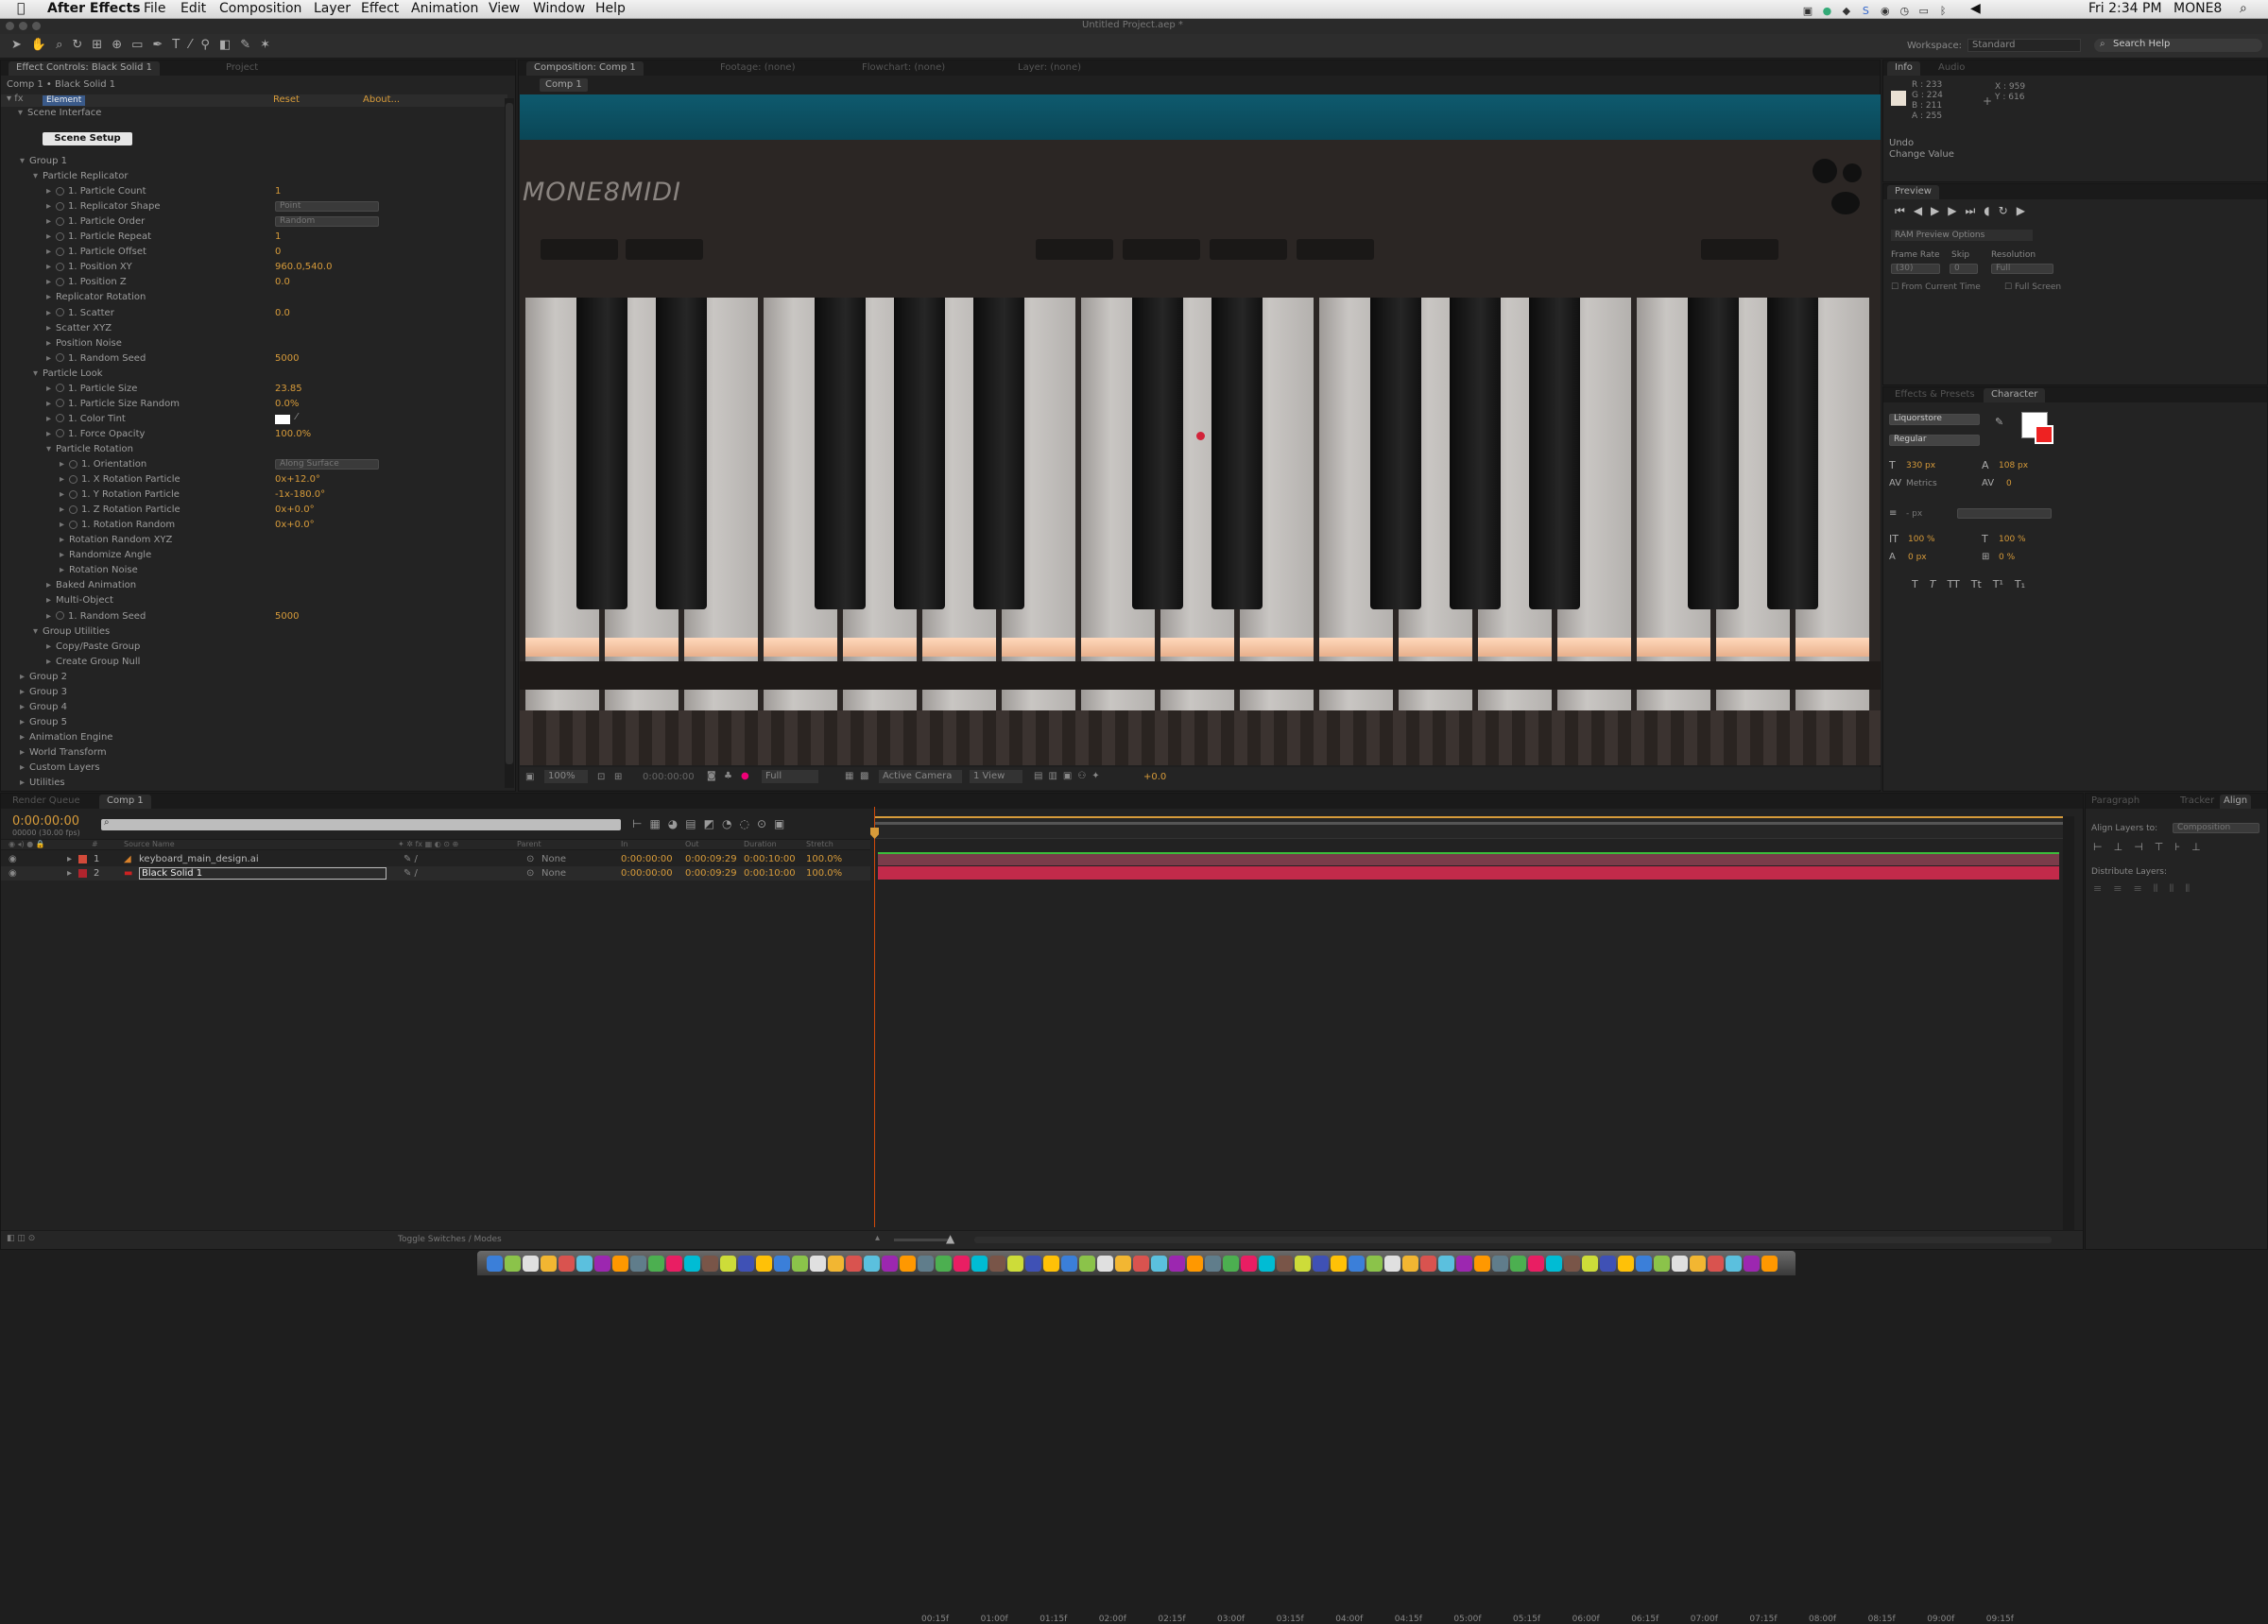 This screenshot has width=2268, height=1624. Describe the element at coordinates (765, 823) in the screenshot. I see `auto-keyframe-icon: ⊙` at that location.